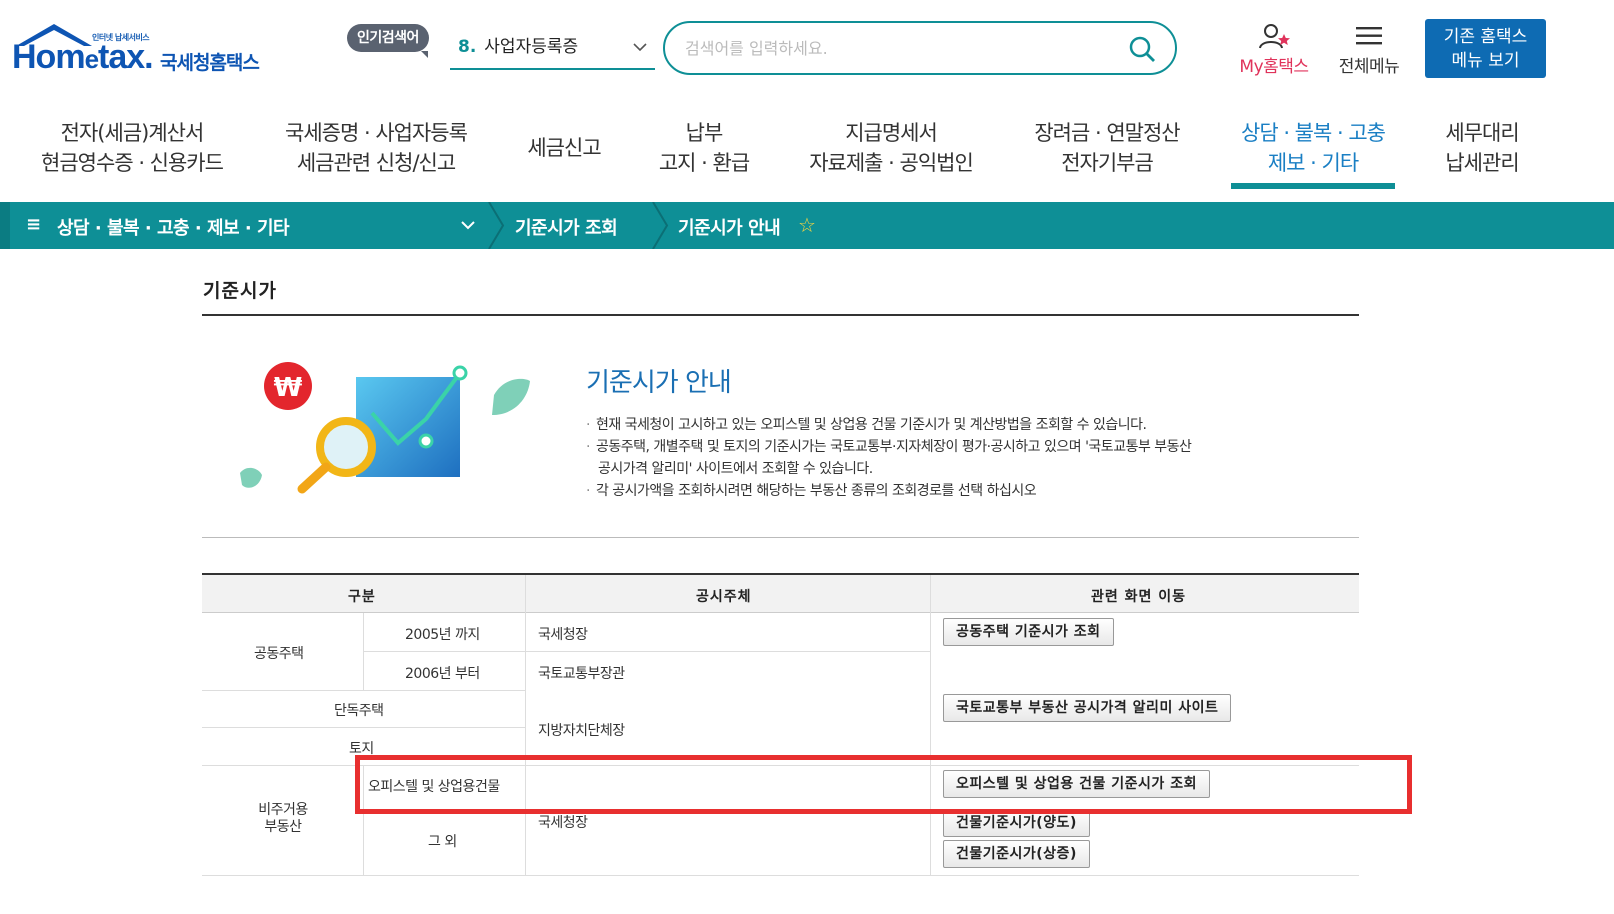 The image size is (1614, 914). I want to click on hamburger-icon, so click(1369, 36).